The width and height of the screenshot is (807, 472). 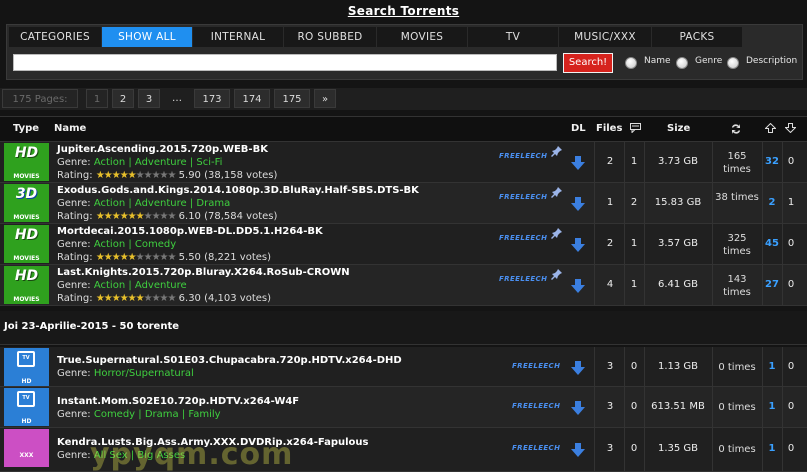 What do you see at coordinates (772, 243) in the screenshot?
I see `seeders-count: 45` at bounding box center [772, 243].